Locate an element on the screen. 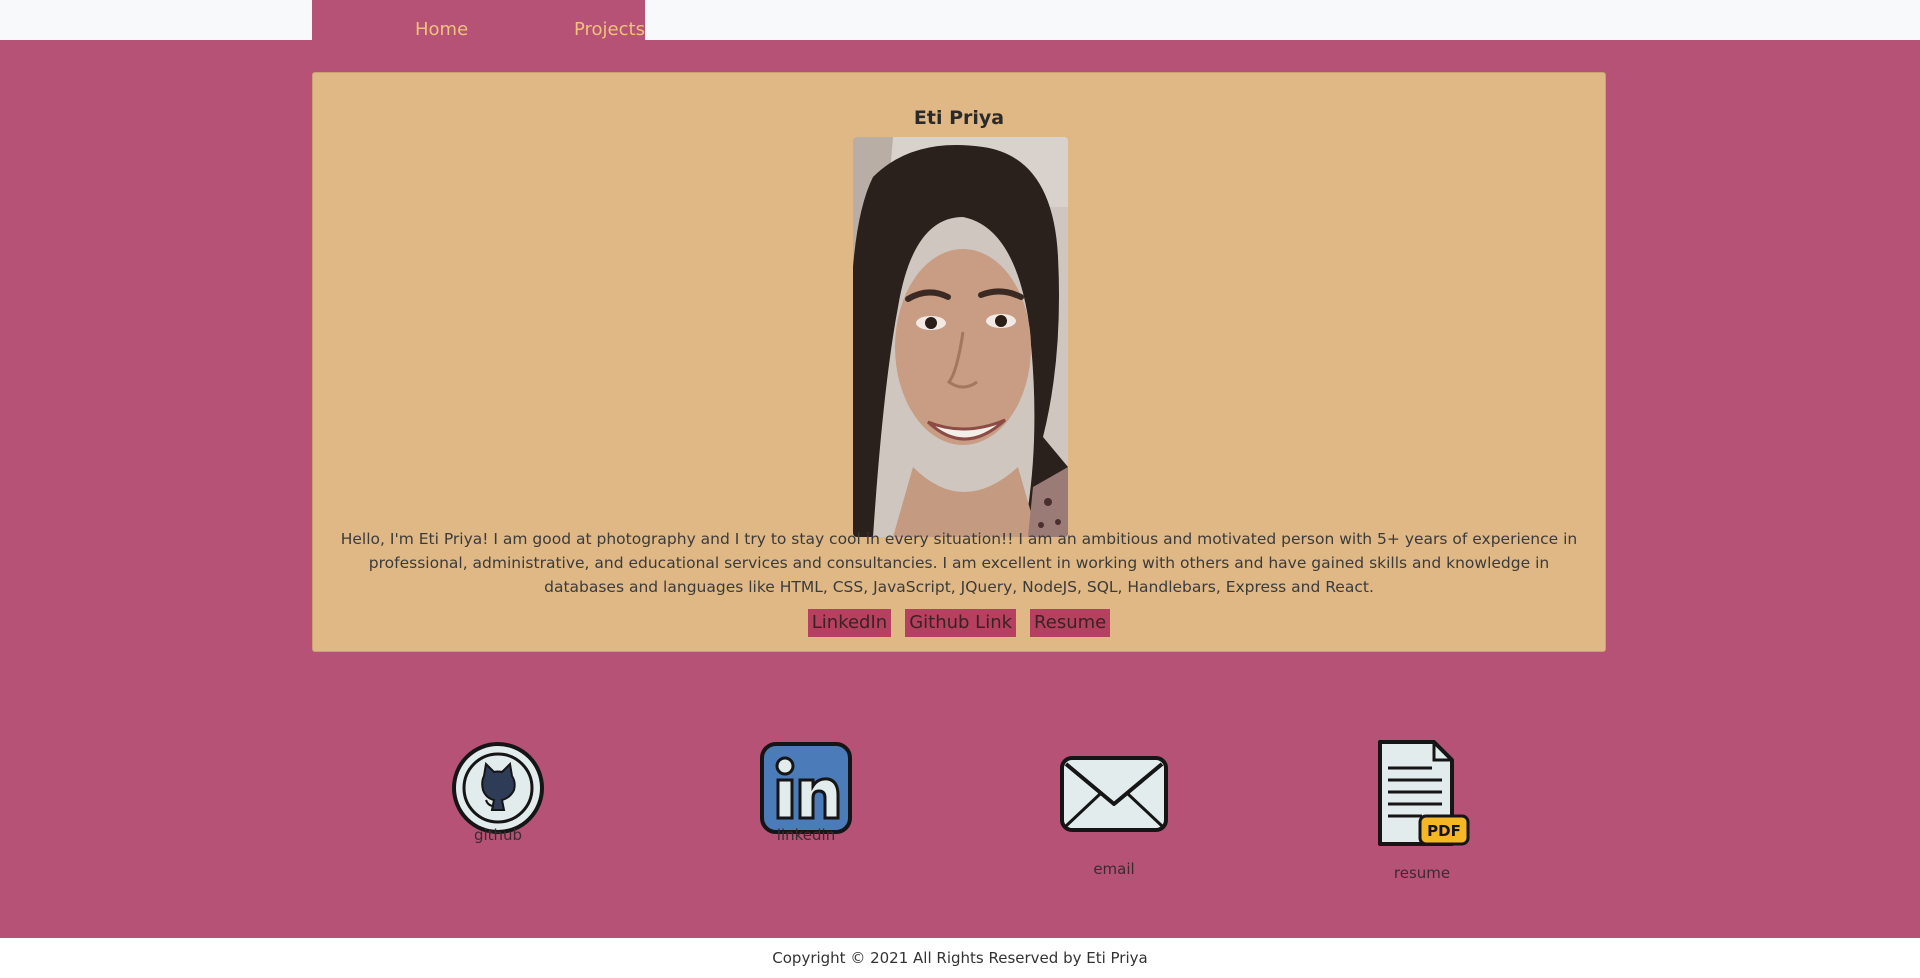 The image size is (1920, 978). profile-name: Eti Priya is located at coordinates (959, 118).